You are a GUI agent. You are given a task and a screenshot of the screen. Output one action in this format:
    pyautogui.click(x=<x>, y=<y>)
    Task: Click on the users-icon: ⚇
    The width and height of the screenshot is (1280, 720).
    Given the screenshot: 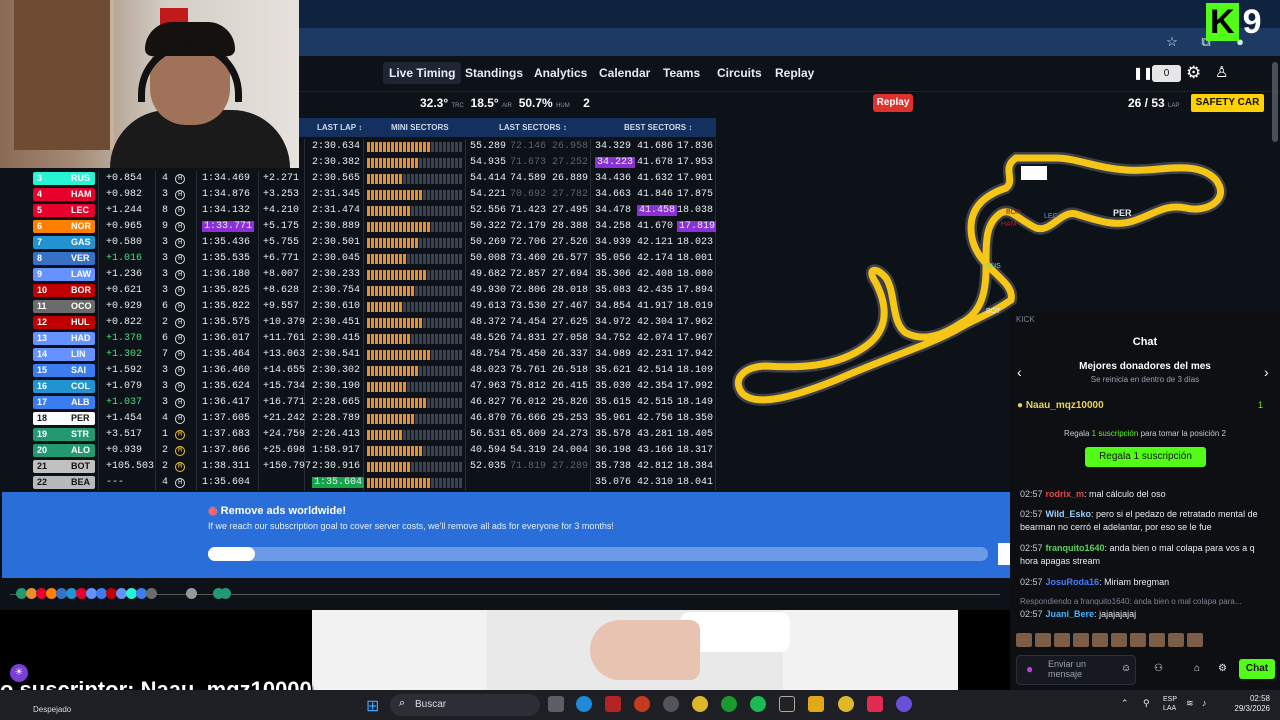 What is the action you would take?
    pyautogui.click(x=1158, y=668)
    